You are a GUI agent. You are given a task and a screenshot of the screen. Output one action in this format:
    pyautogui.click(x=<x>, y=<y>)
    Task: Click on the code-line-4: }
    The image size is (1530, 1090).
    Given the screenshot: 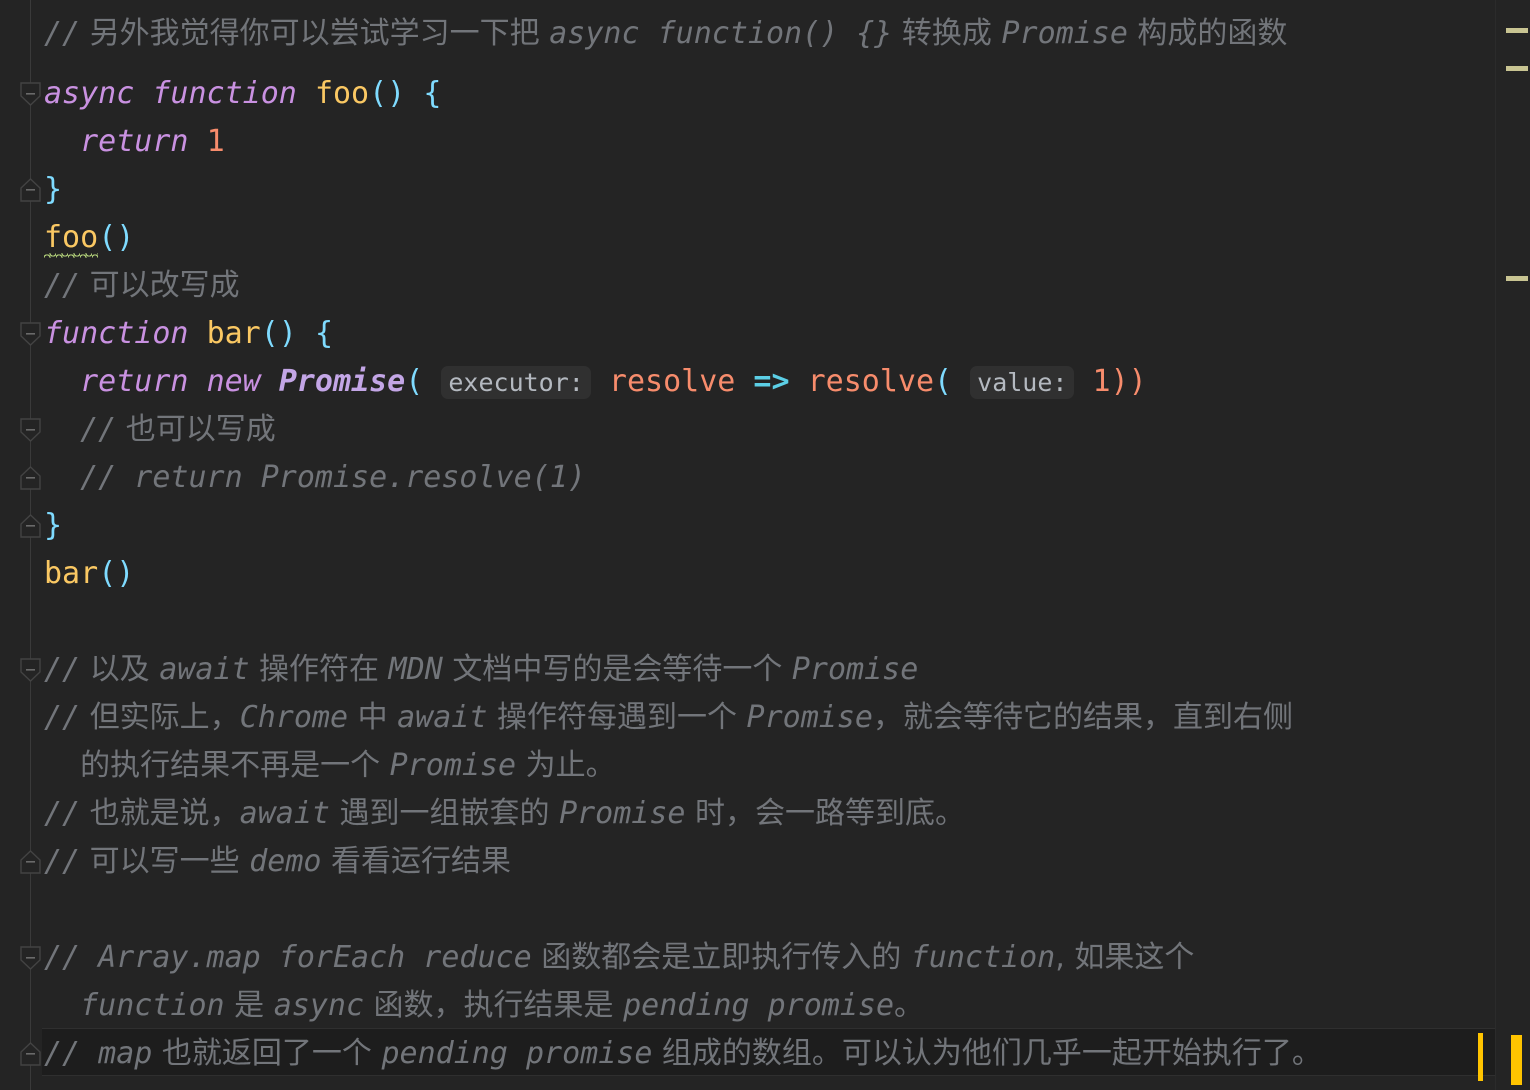 What is the action you would take?
    pyautogui.click(x=747, y=190)
    